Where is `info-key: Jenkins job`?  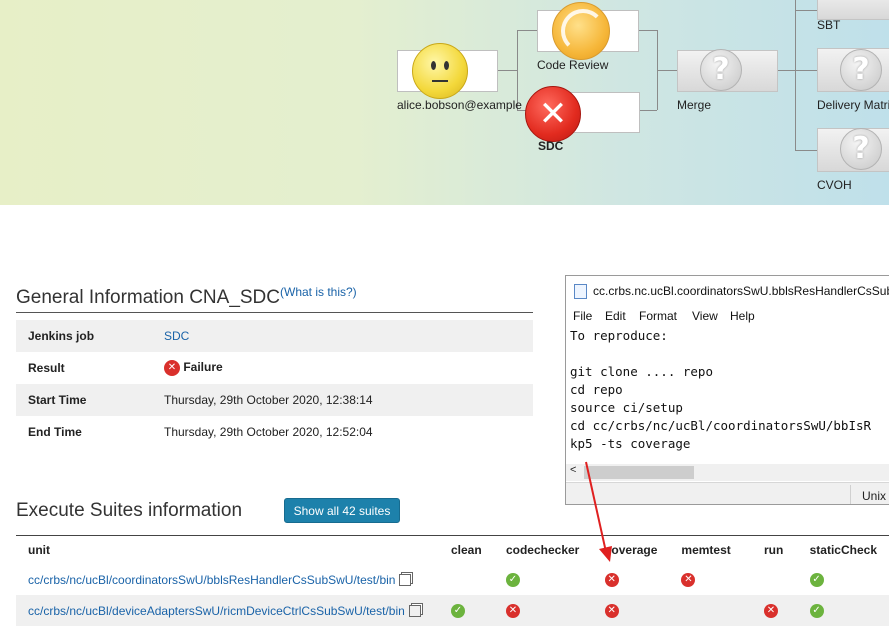 info-key: Jenkins job is located at coordinates (84, 336).